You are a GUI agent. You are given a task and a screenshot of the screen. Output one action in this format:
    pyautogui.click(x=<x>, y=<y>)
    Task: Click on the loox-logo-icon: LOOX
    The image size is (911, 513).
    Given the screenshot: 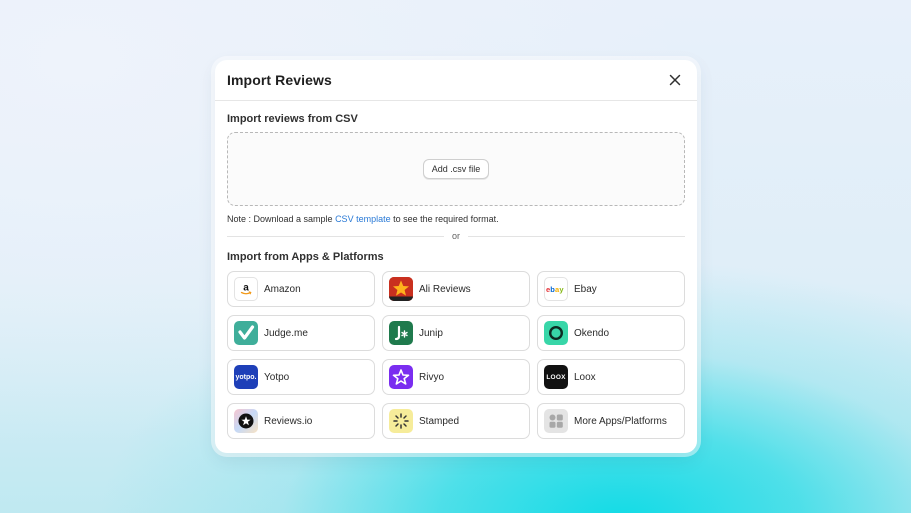 What is the action you would take?
    pyautogui.click(x=556, y=377)
    